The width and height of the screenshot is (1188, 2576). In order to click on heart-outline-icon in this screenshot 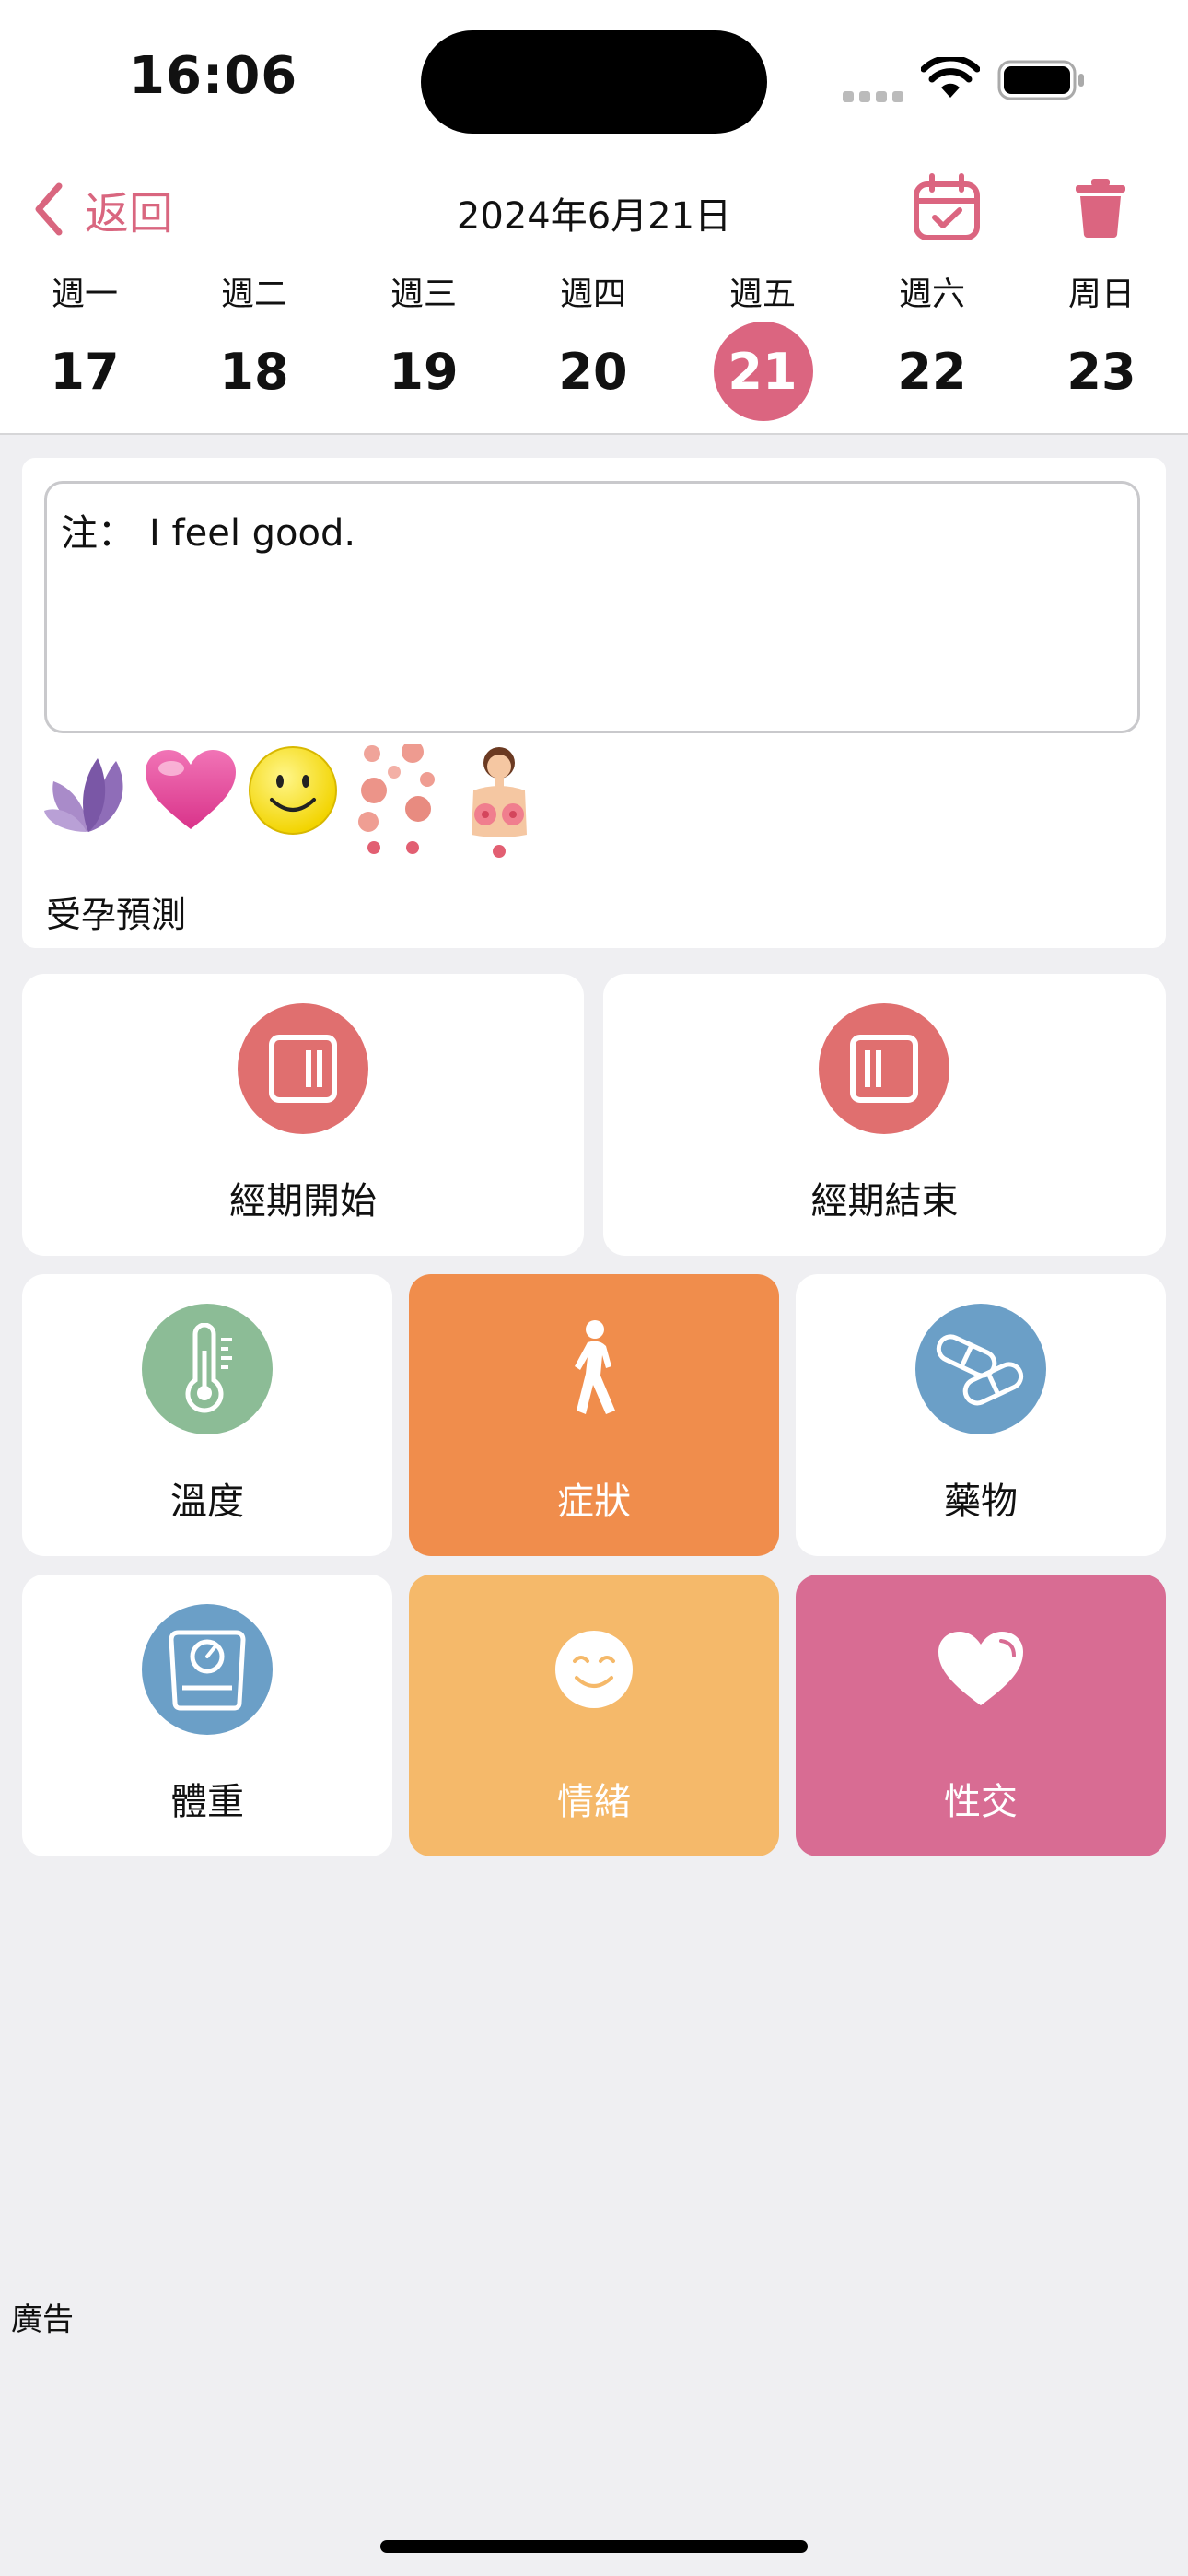, I will do `click(980, 1669)`.